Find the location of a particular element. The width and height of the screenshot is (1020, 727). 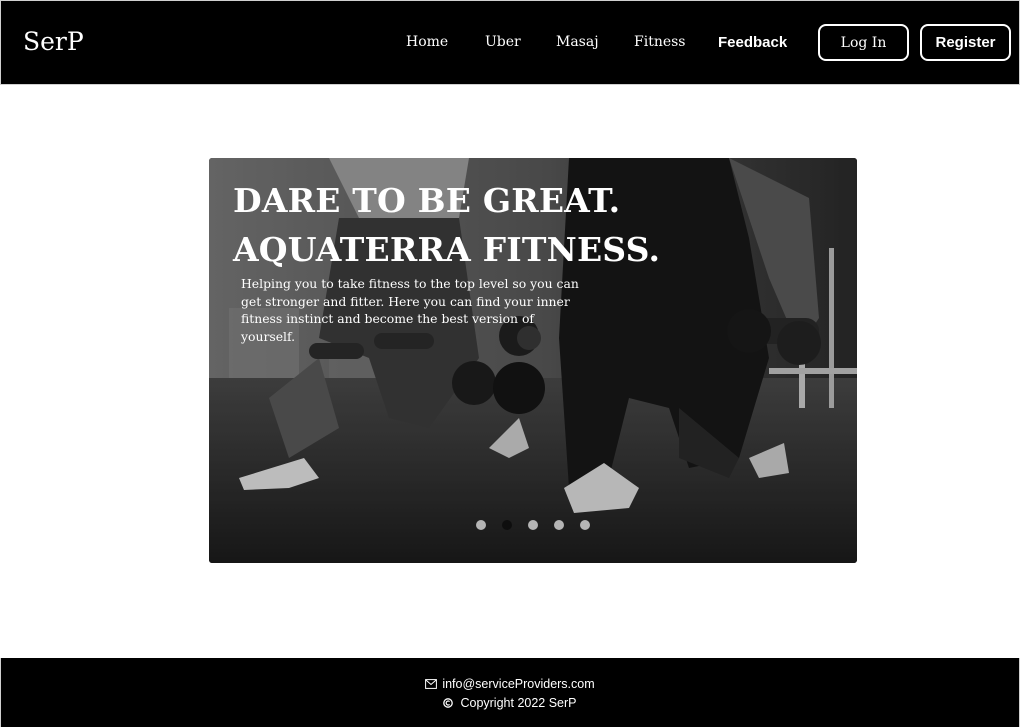

hero-title: DARE TO BE GREAT. AQUATERRA FITNESS. is located at coordinates (446, 225).